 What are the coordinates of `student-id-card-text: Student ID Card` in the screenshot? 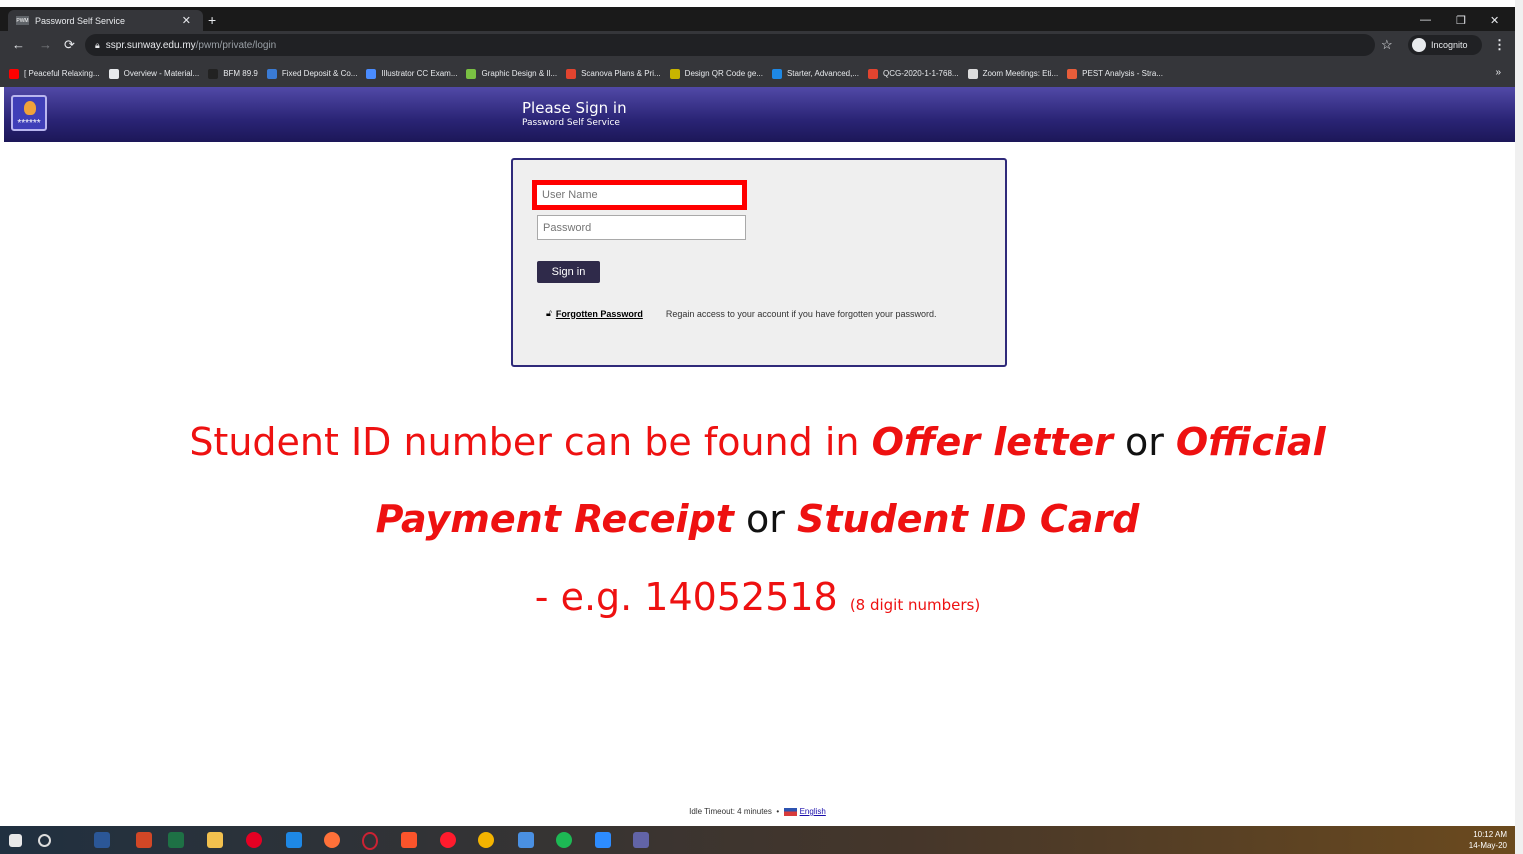 It's located at (968, 519).